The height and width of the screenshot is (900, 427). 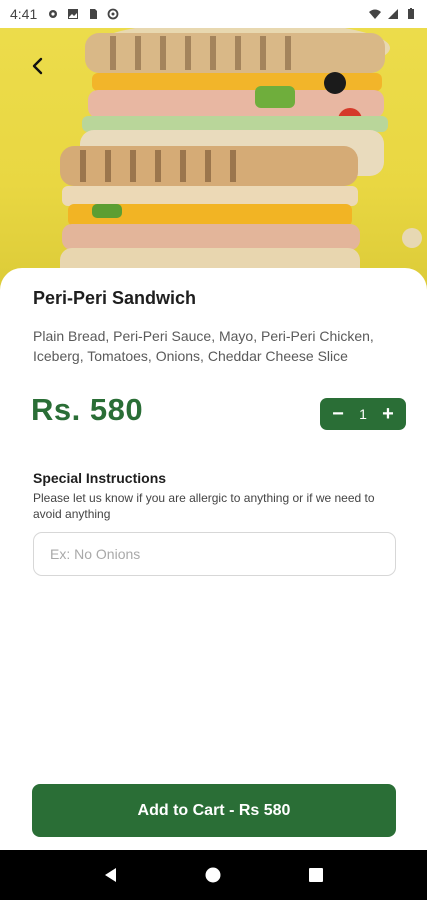 What do you see at coordinates (73, 14) in the screenshot?
I see `photo-icon` at bounding box center [73, 14].